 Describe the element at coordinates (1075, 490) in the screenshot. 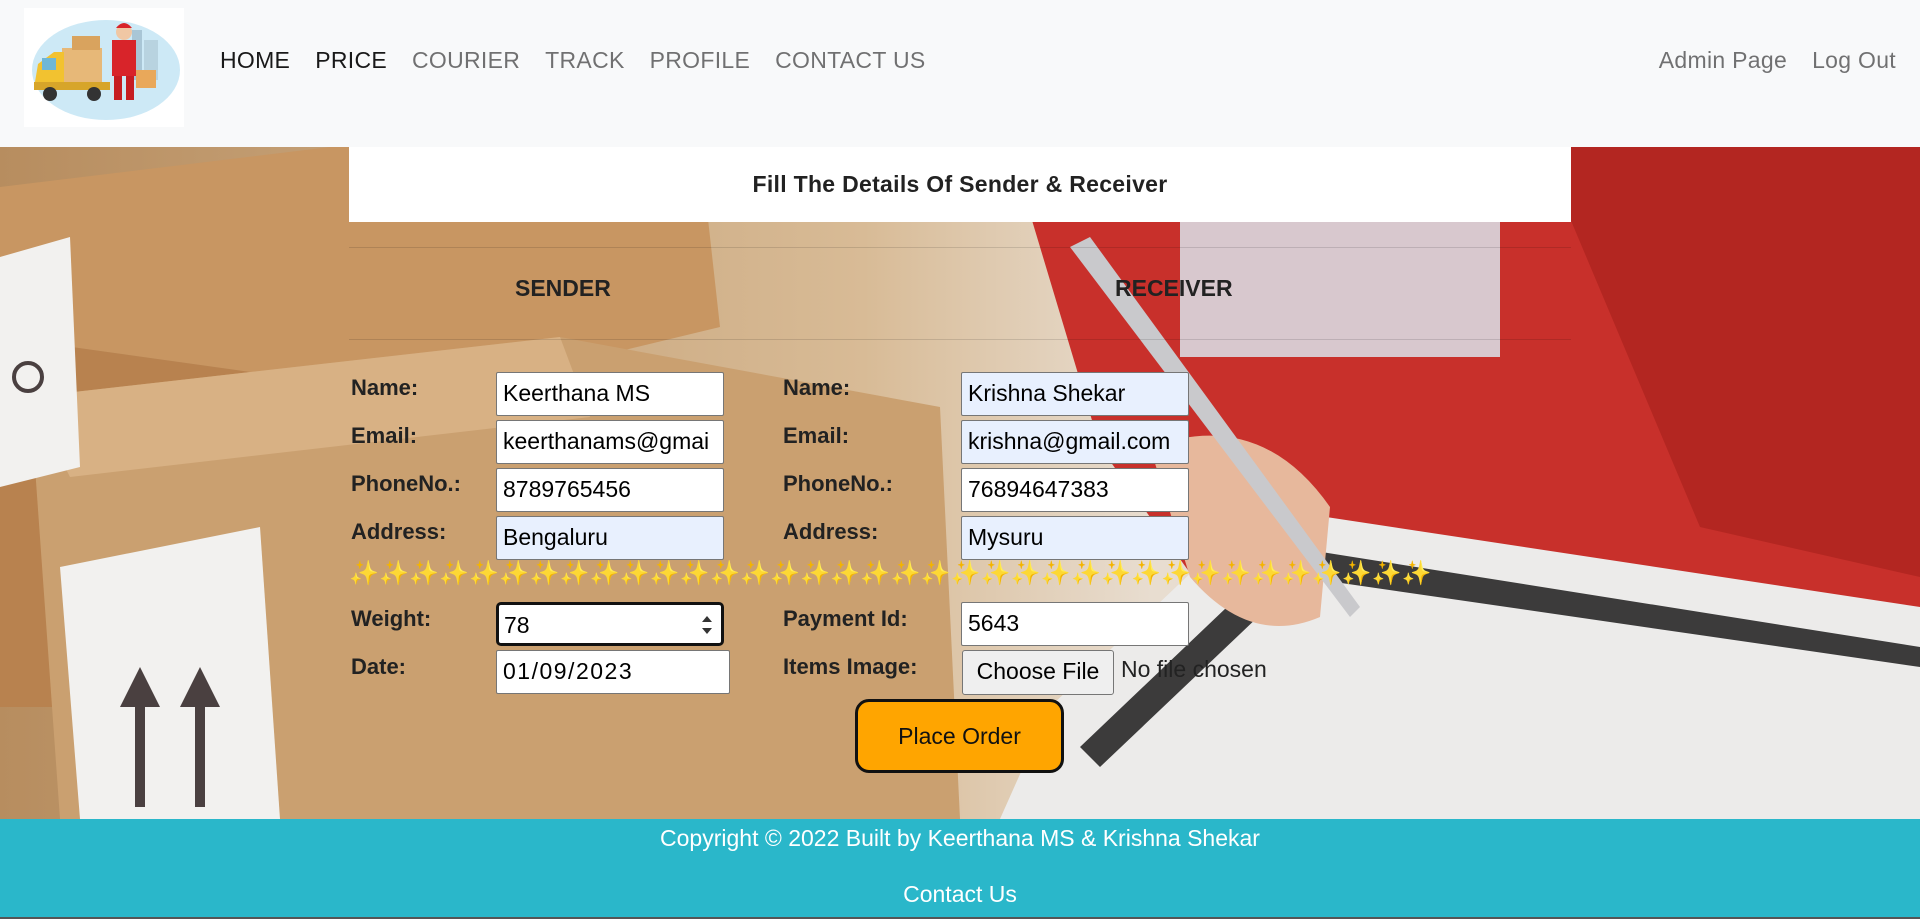

I see `receiver-phone-input: 76894647383` at that location.